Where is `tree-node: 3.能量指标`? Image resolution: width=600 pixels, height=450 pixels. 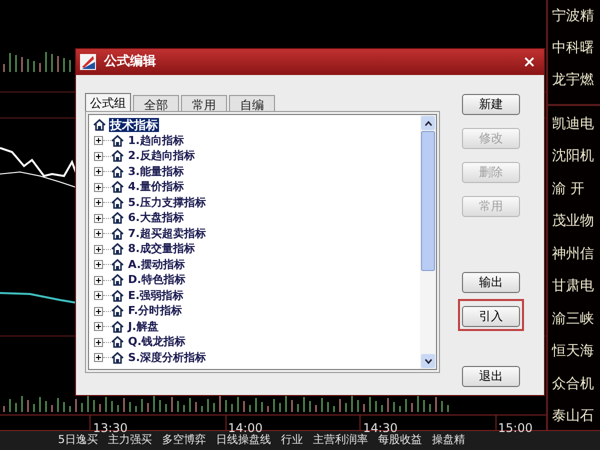 tree-node: 3.能量指标 is located at coordinates (156, 171).